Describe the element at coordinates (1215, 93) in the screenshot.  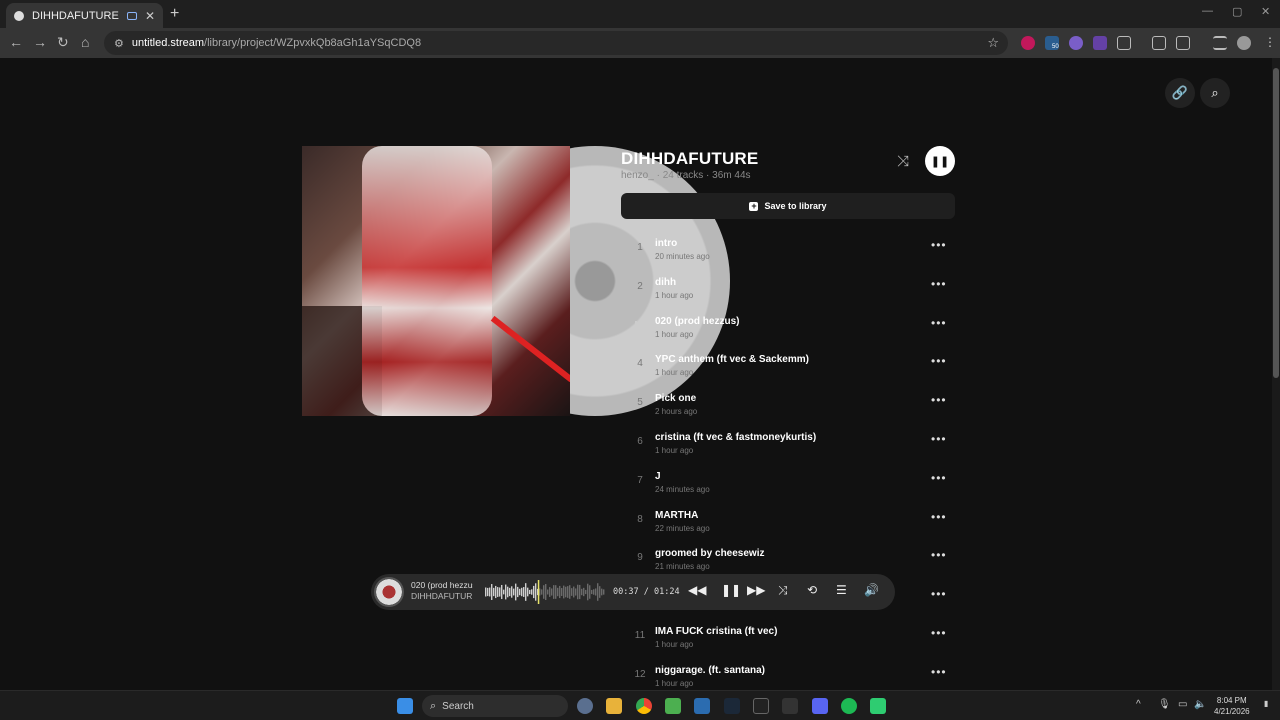
I see `search-button: ⌕` at that location.